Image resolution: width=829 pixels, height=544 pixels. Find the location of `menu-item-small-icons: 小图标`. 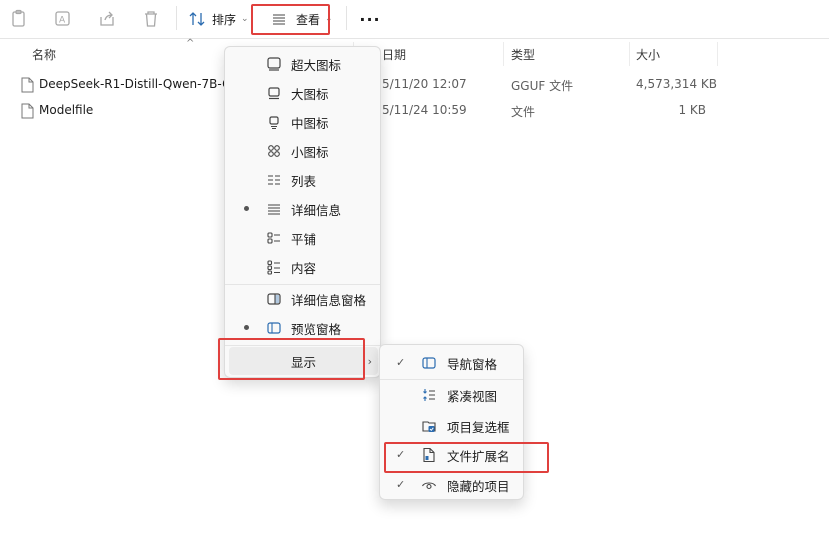

menu-item-small-icons: 小图标 is located at coordinates (303, 151).